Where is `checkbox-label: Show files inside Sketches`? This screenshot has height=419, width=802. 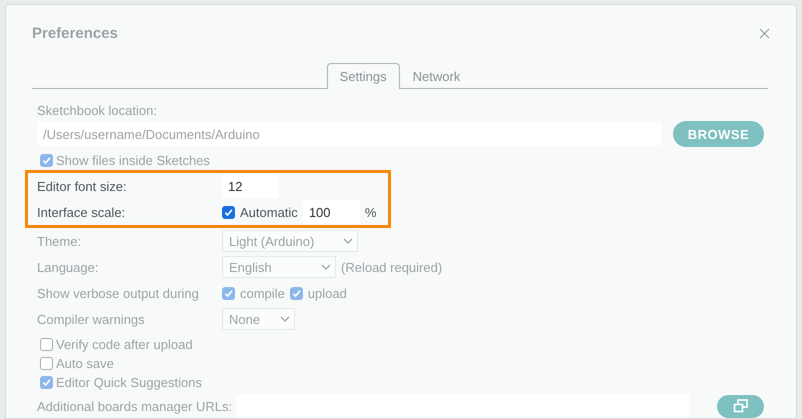
checkbox-label: Show files inside Sketches is located at coordinates (133, 160).